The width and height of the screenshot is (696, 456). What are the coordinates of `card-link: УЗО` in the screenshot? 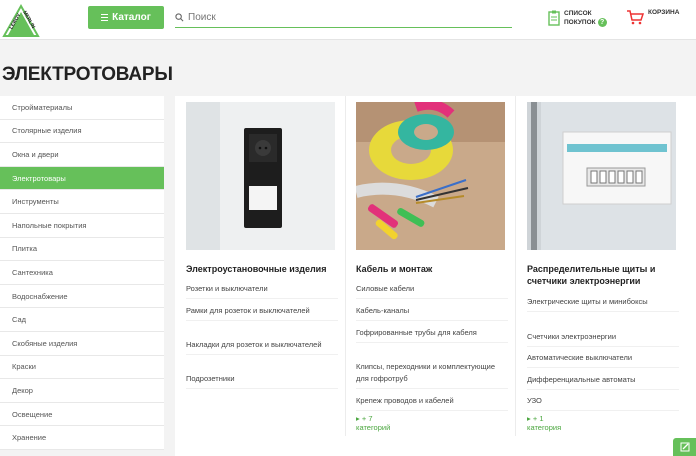 It's located at (603, 403).